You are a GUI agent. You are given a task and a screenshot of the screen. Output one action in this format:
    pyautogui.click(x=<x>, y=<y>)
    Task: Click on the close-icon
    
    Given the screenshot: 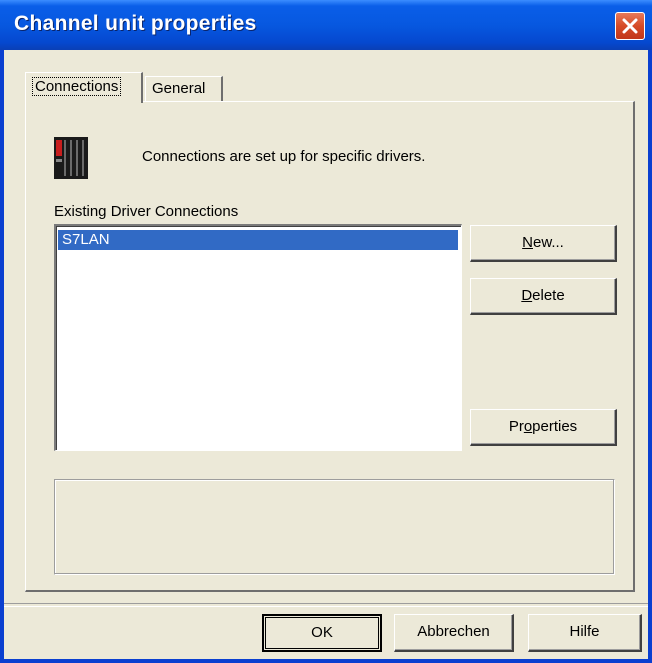 What is the action you would take?
    pyautogui.click(x=630, y=26)
    